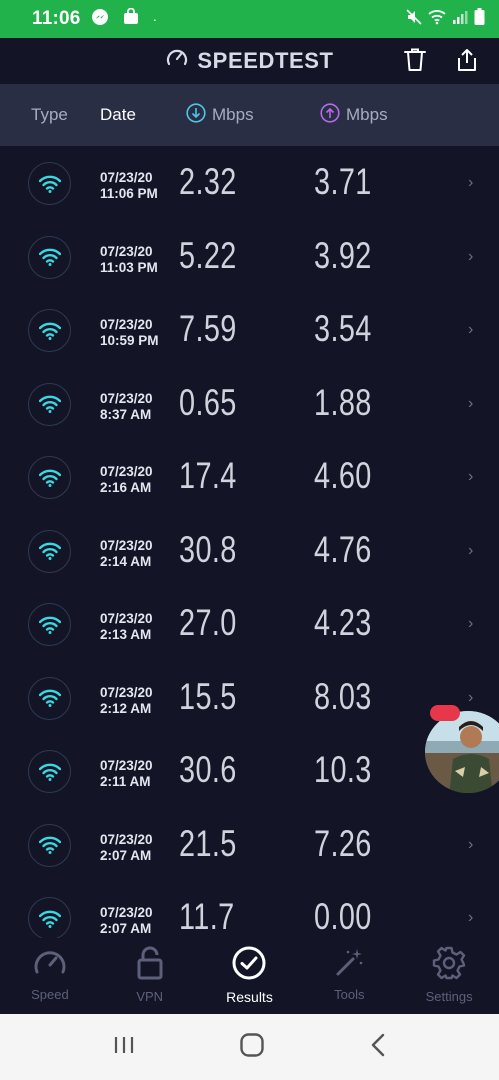 This screenshot has height=1080, width=499. Describe the element at coordinates (330, 115) in the screenshot. I see `upload-arrow-icon` at that location.